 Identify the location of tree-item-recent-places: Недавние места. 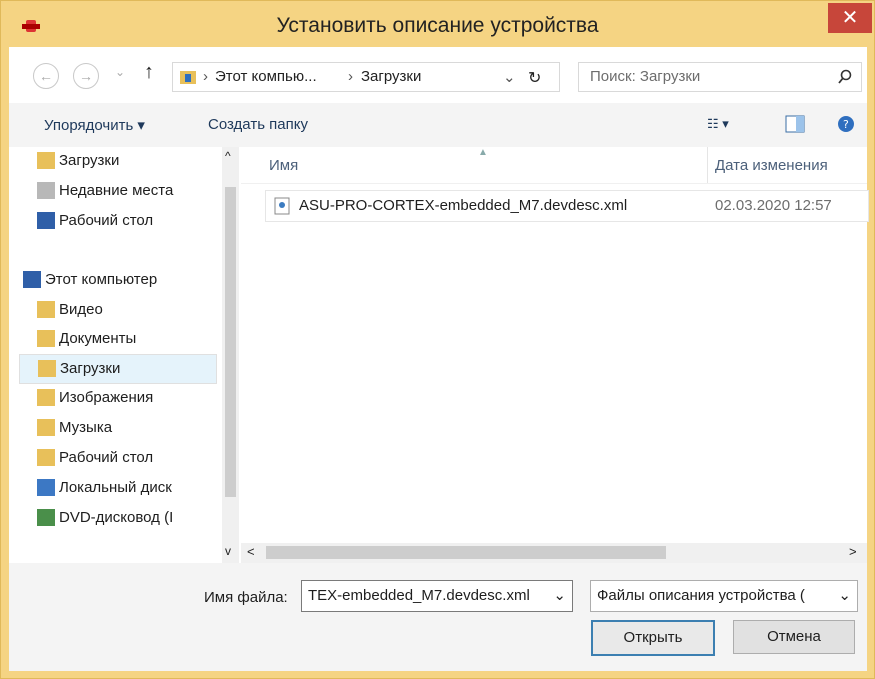
(117, 191).